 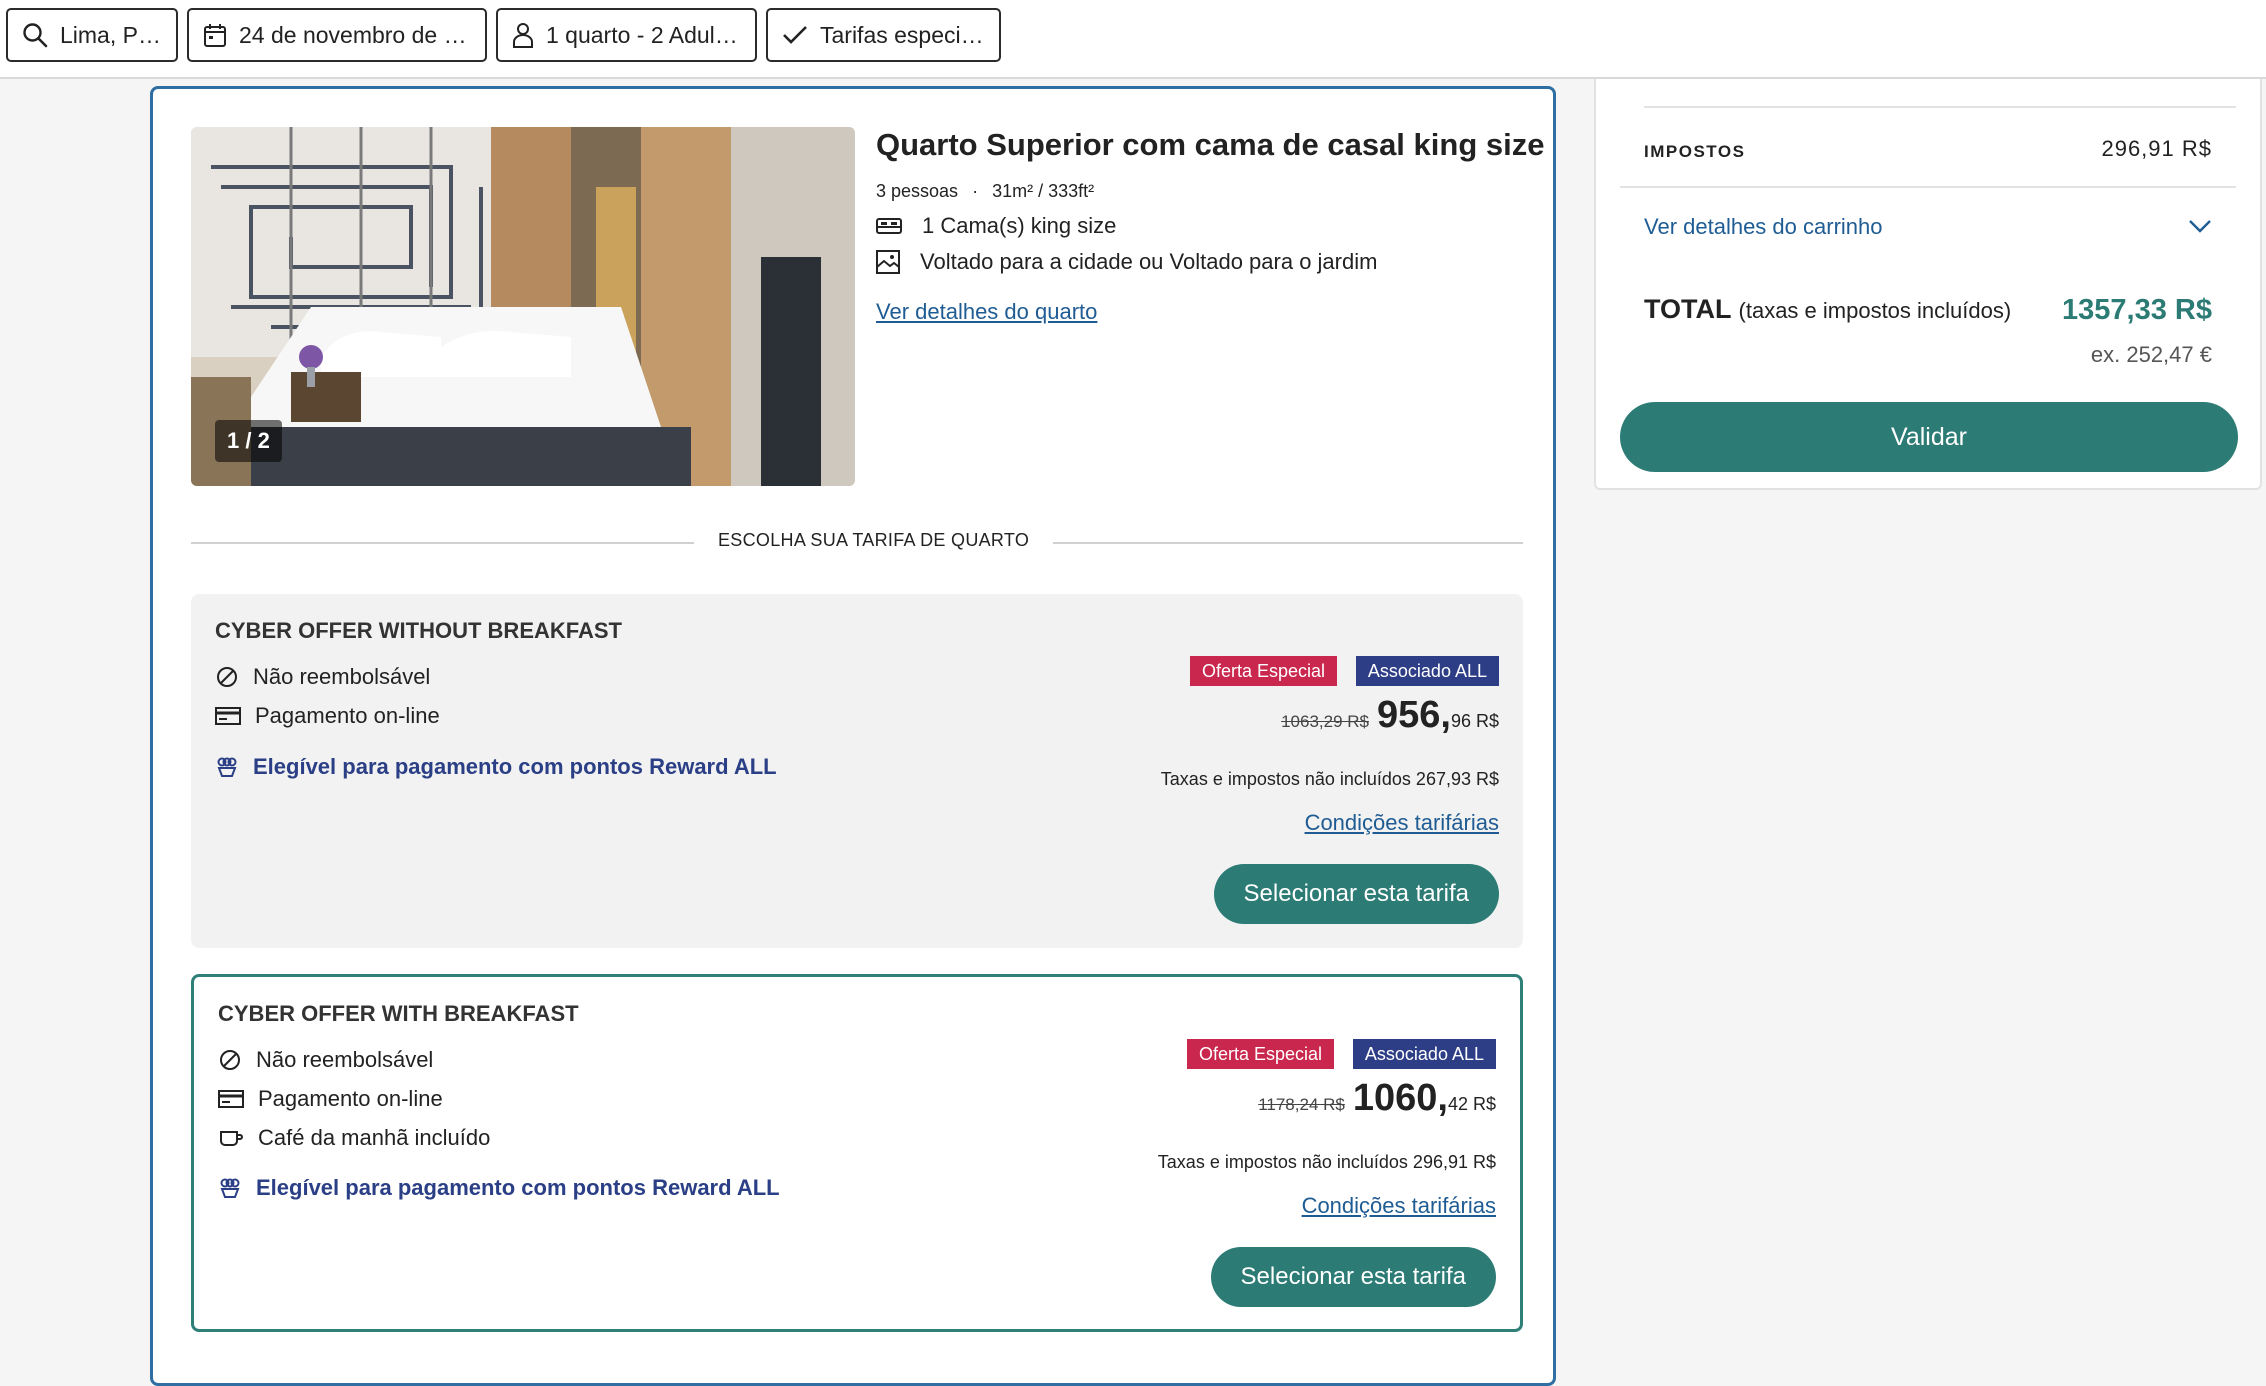 What do you see at coordinates (2137, 310) in the screenshot?
I see `total-value: 1357,33 R$` at bounding box center [2137, 310].